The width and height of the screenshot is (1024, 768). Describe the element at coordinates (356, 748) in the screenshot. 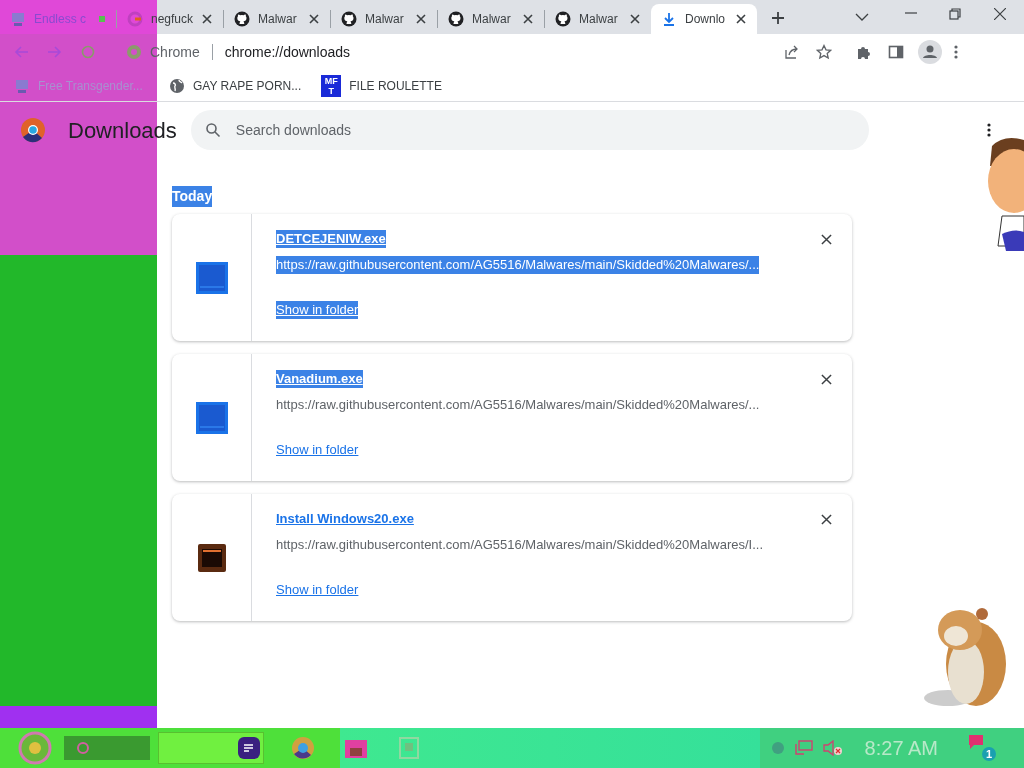

I see `folder-icon` at that location.